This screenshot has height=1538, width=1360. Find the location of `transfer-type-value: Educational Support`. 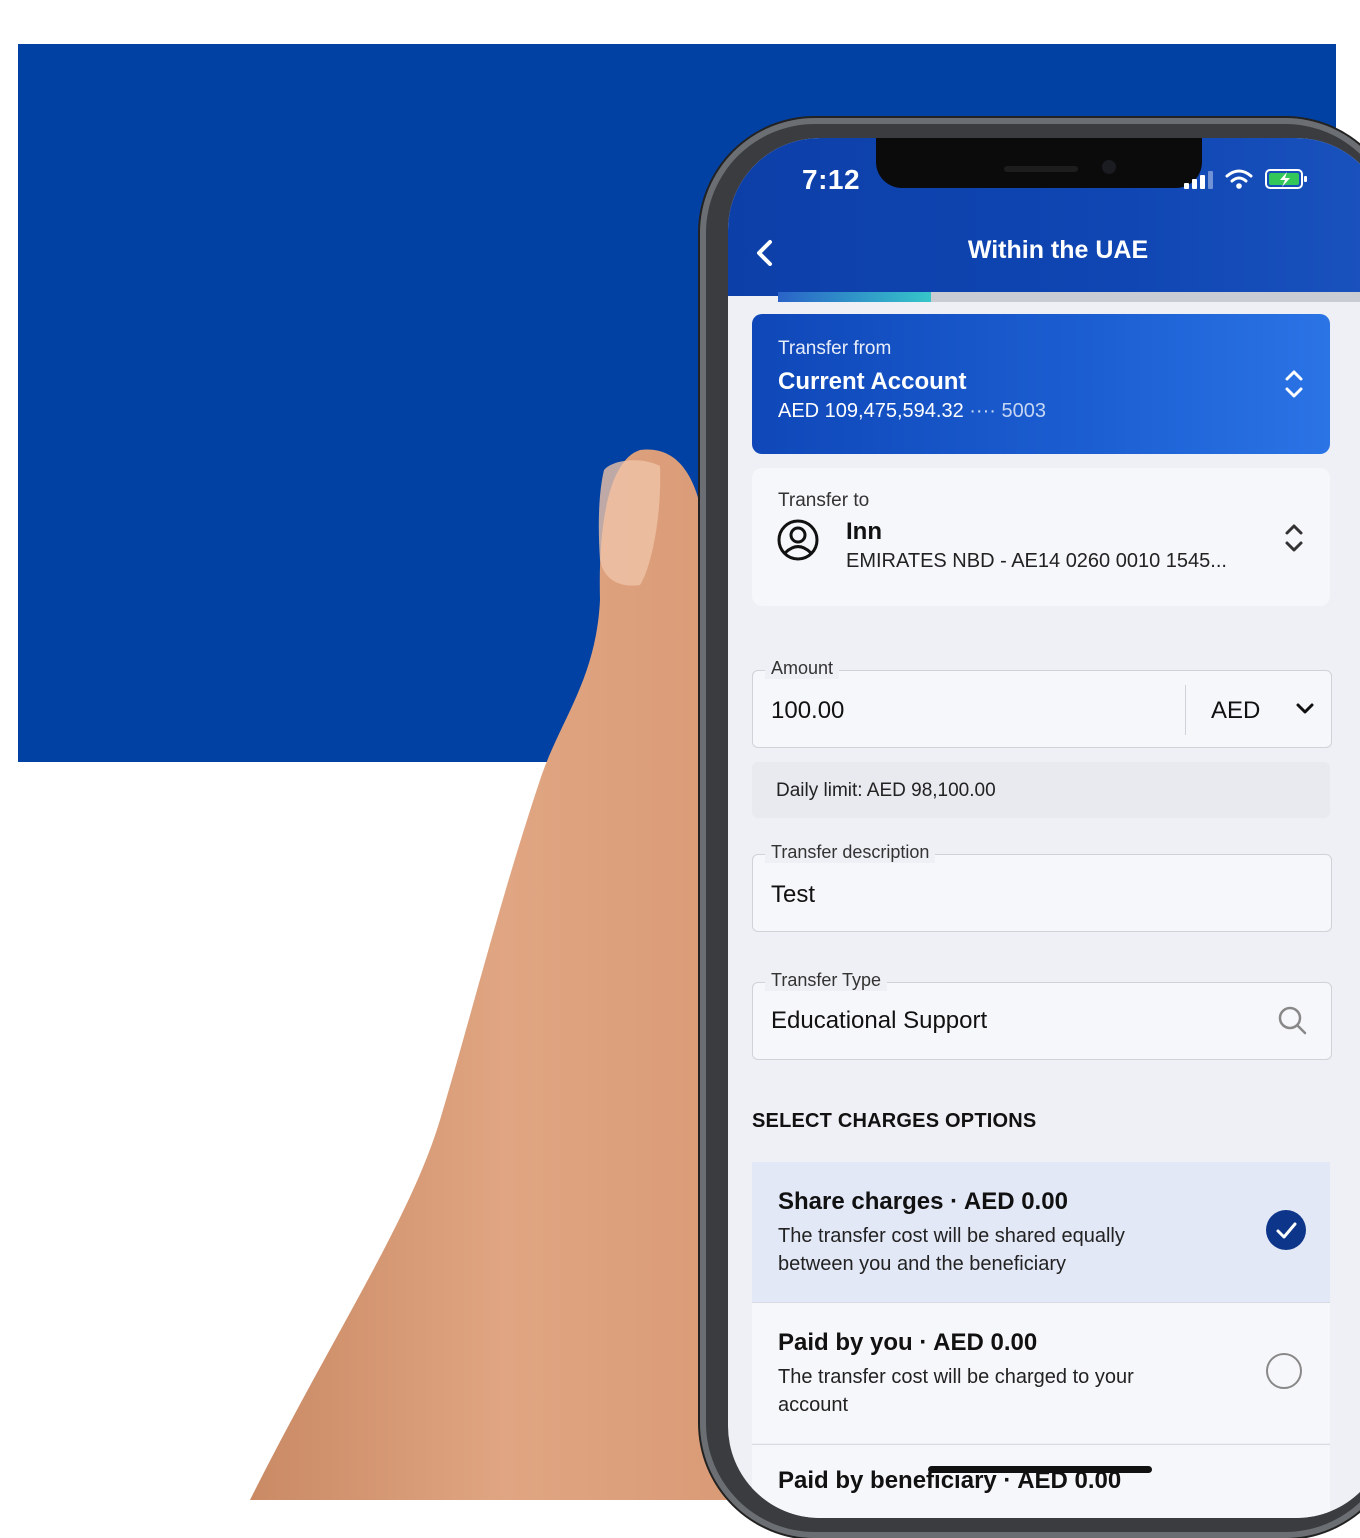

transfer-type-value: Educational Support is located at coordinates (879, 1021).